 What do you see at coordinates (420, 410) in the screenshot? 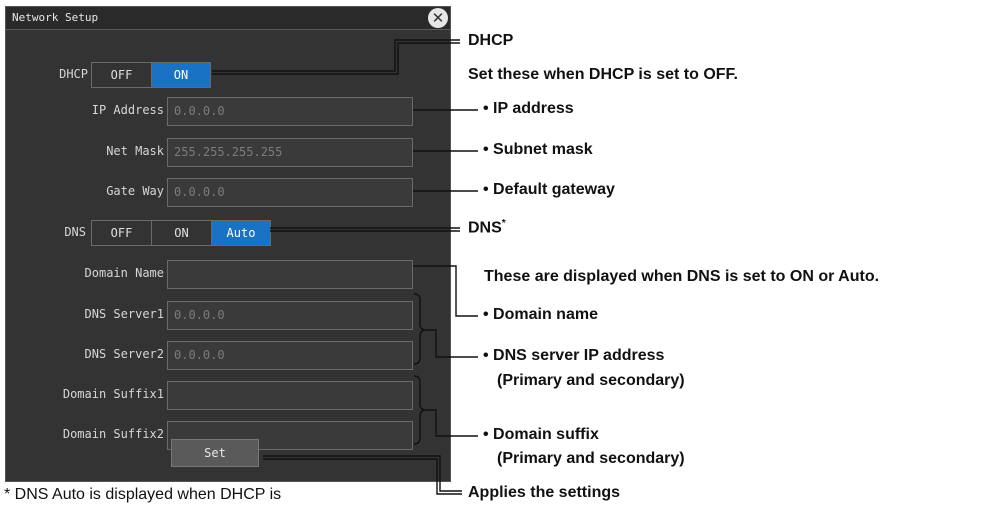
I see `domain-suffix-bracket` at bounding box center [420, 410].